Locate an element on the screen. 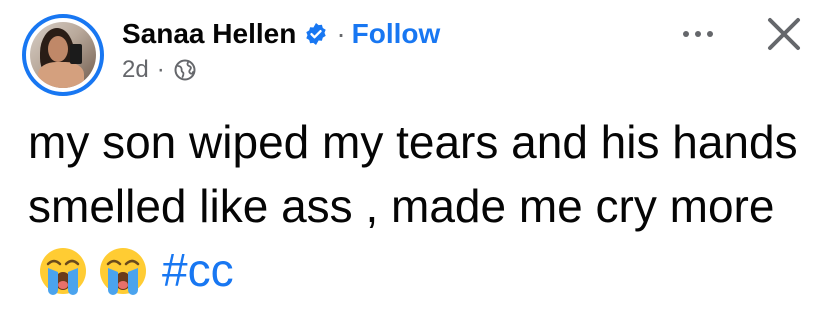 Image resolution: width=828 pixels, height=316 pixels. avatar-image is located at coordinates (63, 55).